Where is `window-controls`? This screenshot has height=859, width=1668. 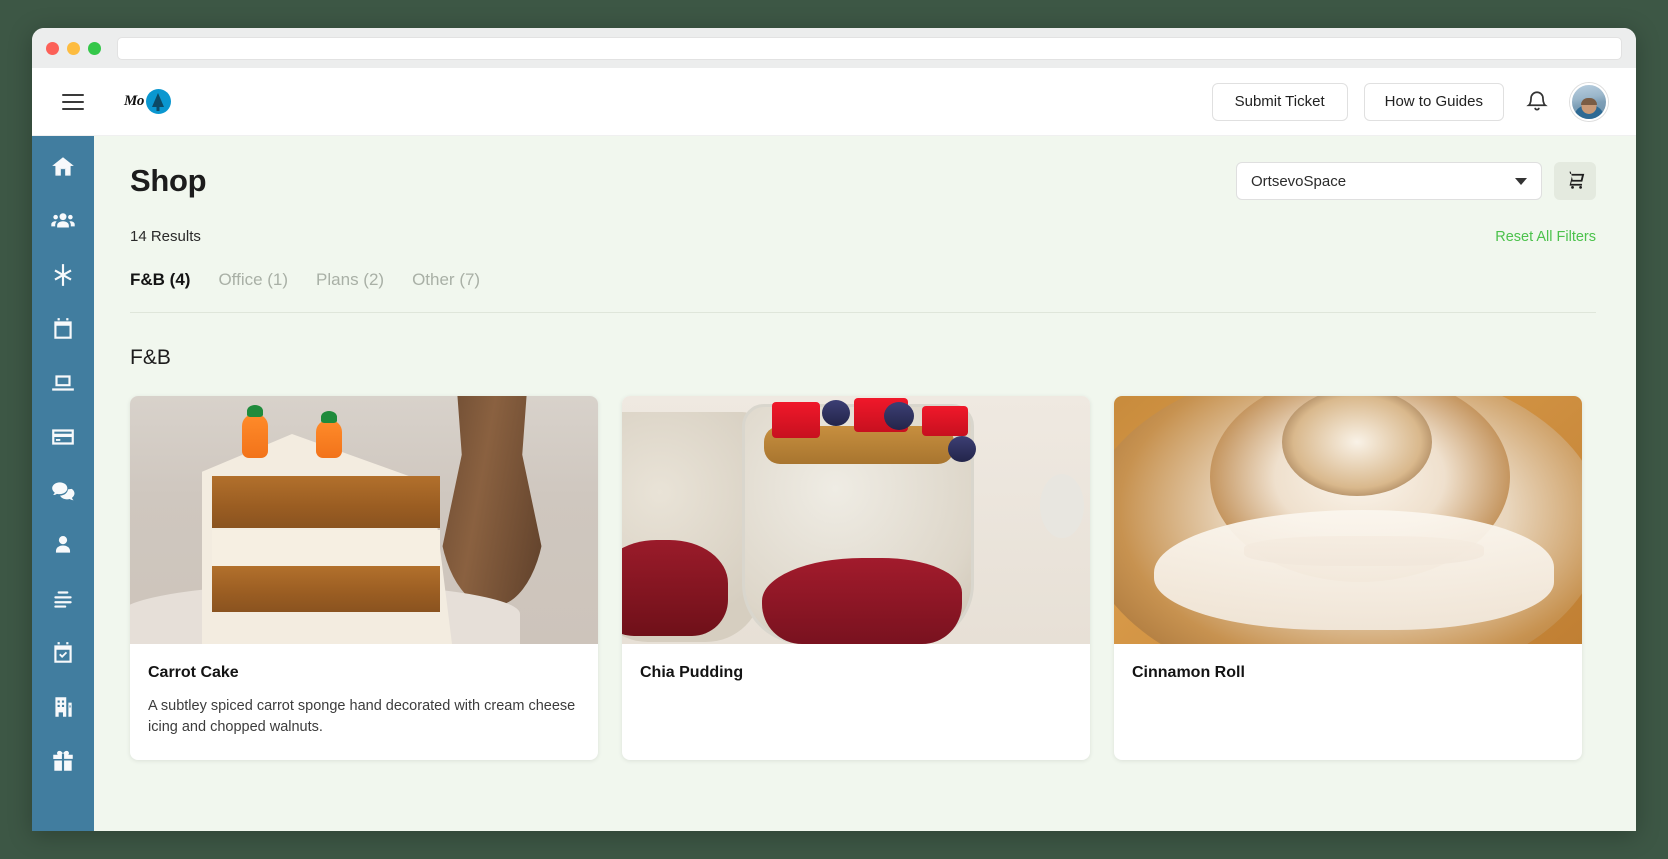
window-controls is located at coordinates (73, 48).